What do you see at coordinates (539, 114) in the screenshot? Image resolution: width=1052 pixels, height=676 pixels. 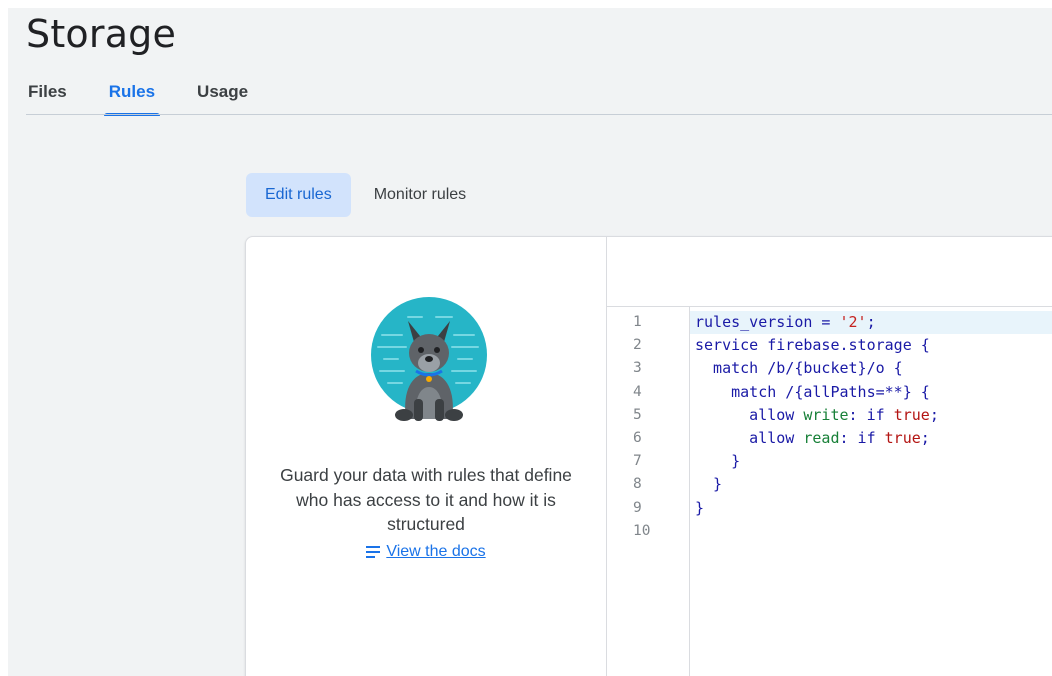 I see `tabs-divider` at bounding box center [539, 114].